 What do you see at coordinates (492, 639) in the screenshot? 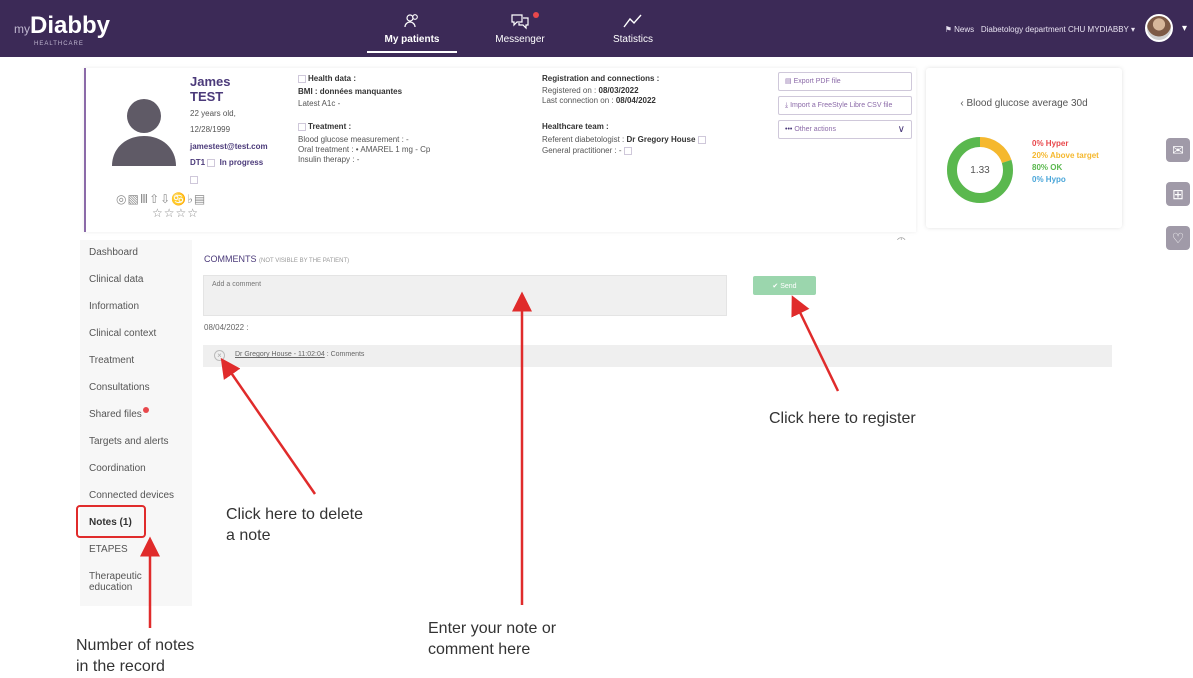
I see `annotation-enter-note: Enter your note or comment here` at bounding box center [492, 639].